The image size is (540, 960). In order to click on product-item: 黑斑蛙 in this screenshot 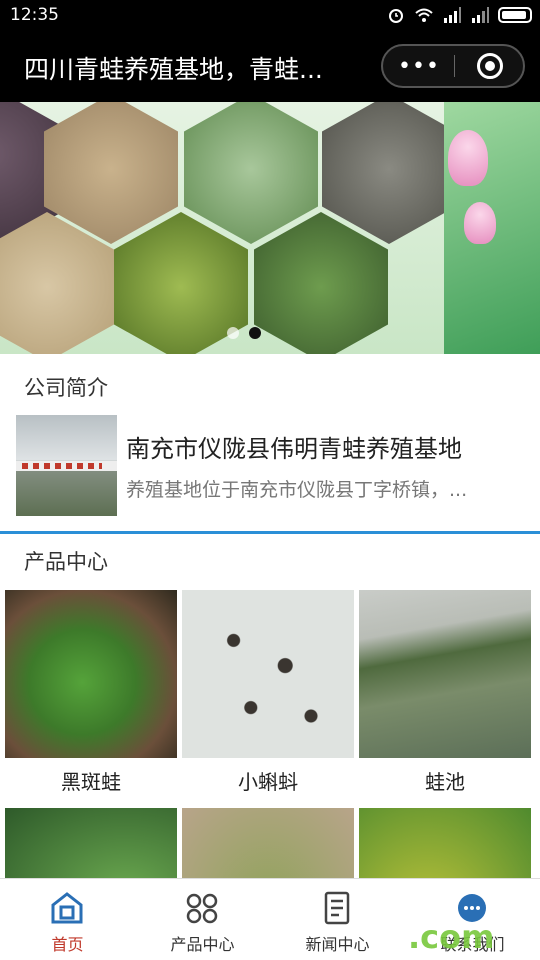, I will do `click(91, 692)`.